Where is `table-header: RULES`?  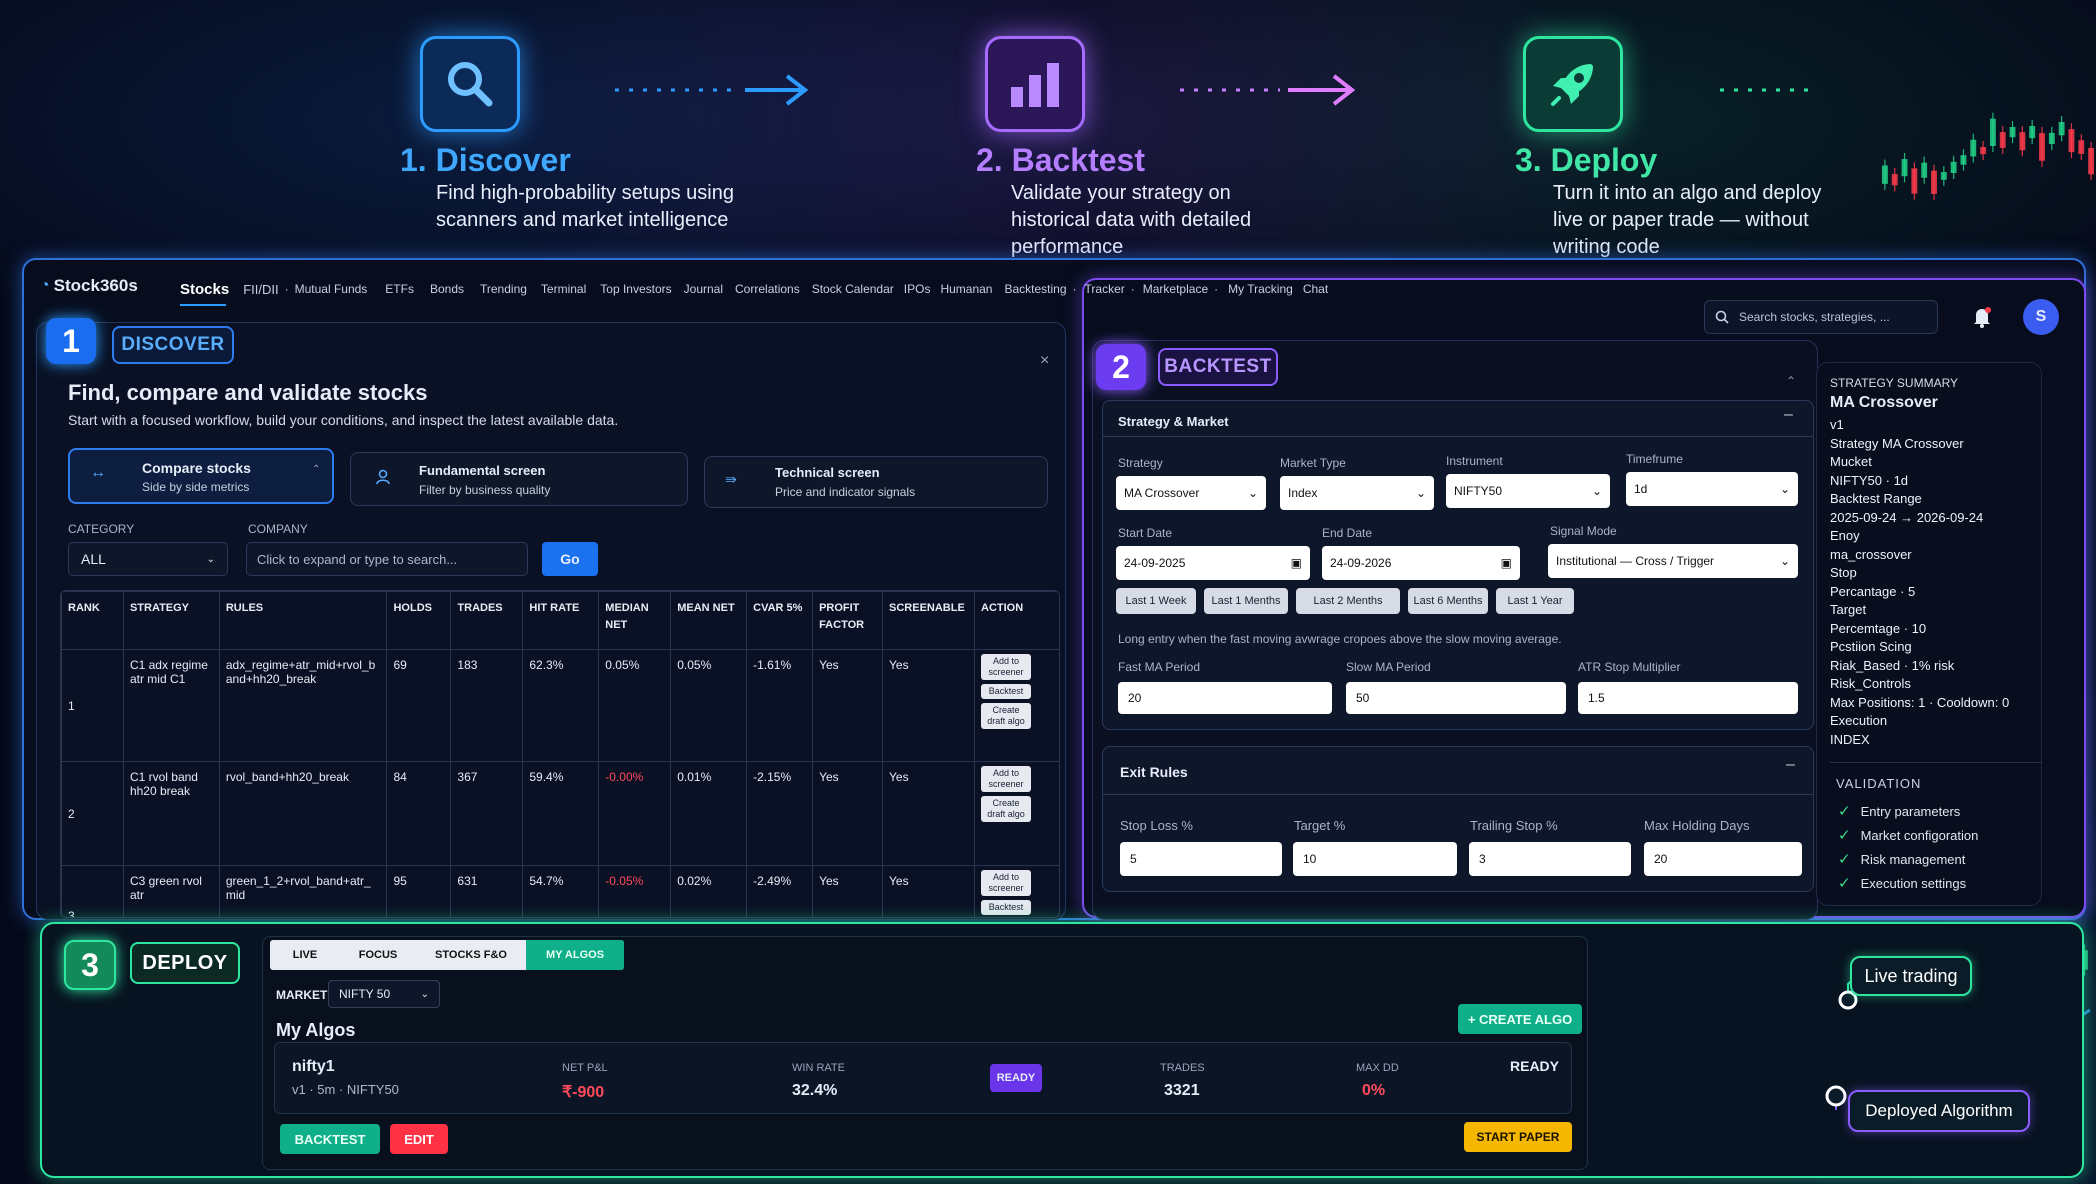
table-header: RULES is located at coordinates (303, 620).